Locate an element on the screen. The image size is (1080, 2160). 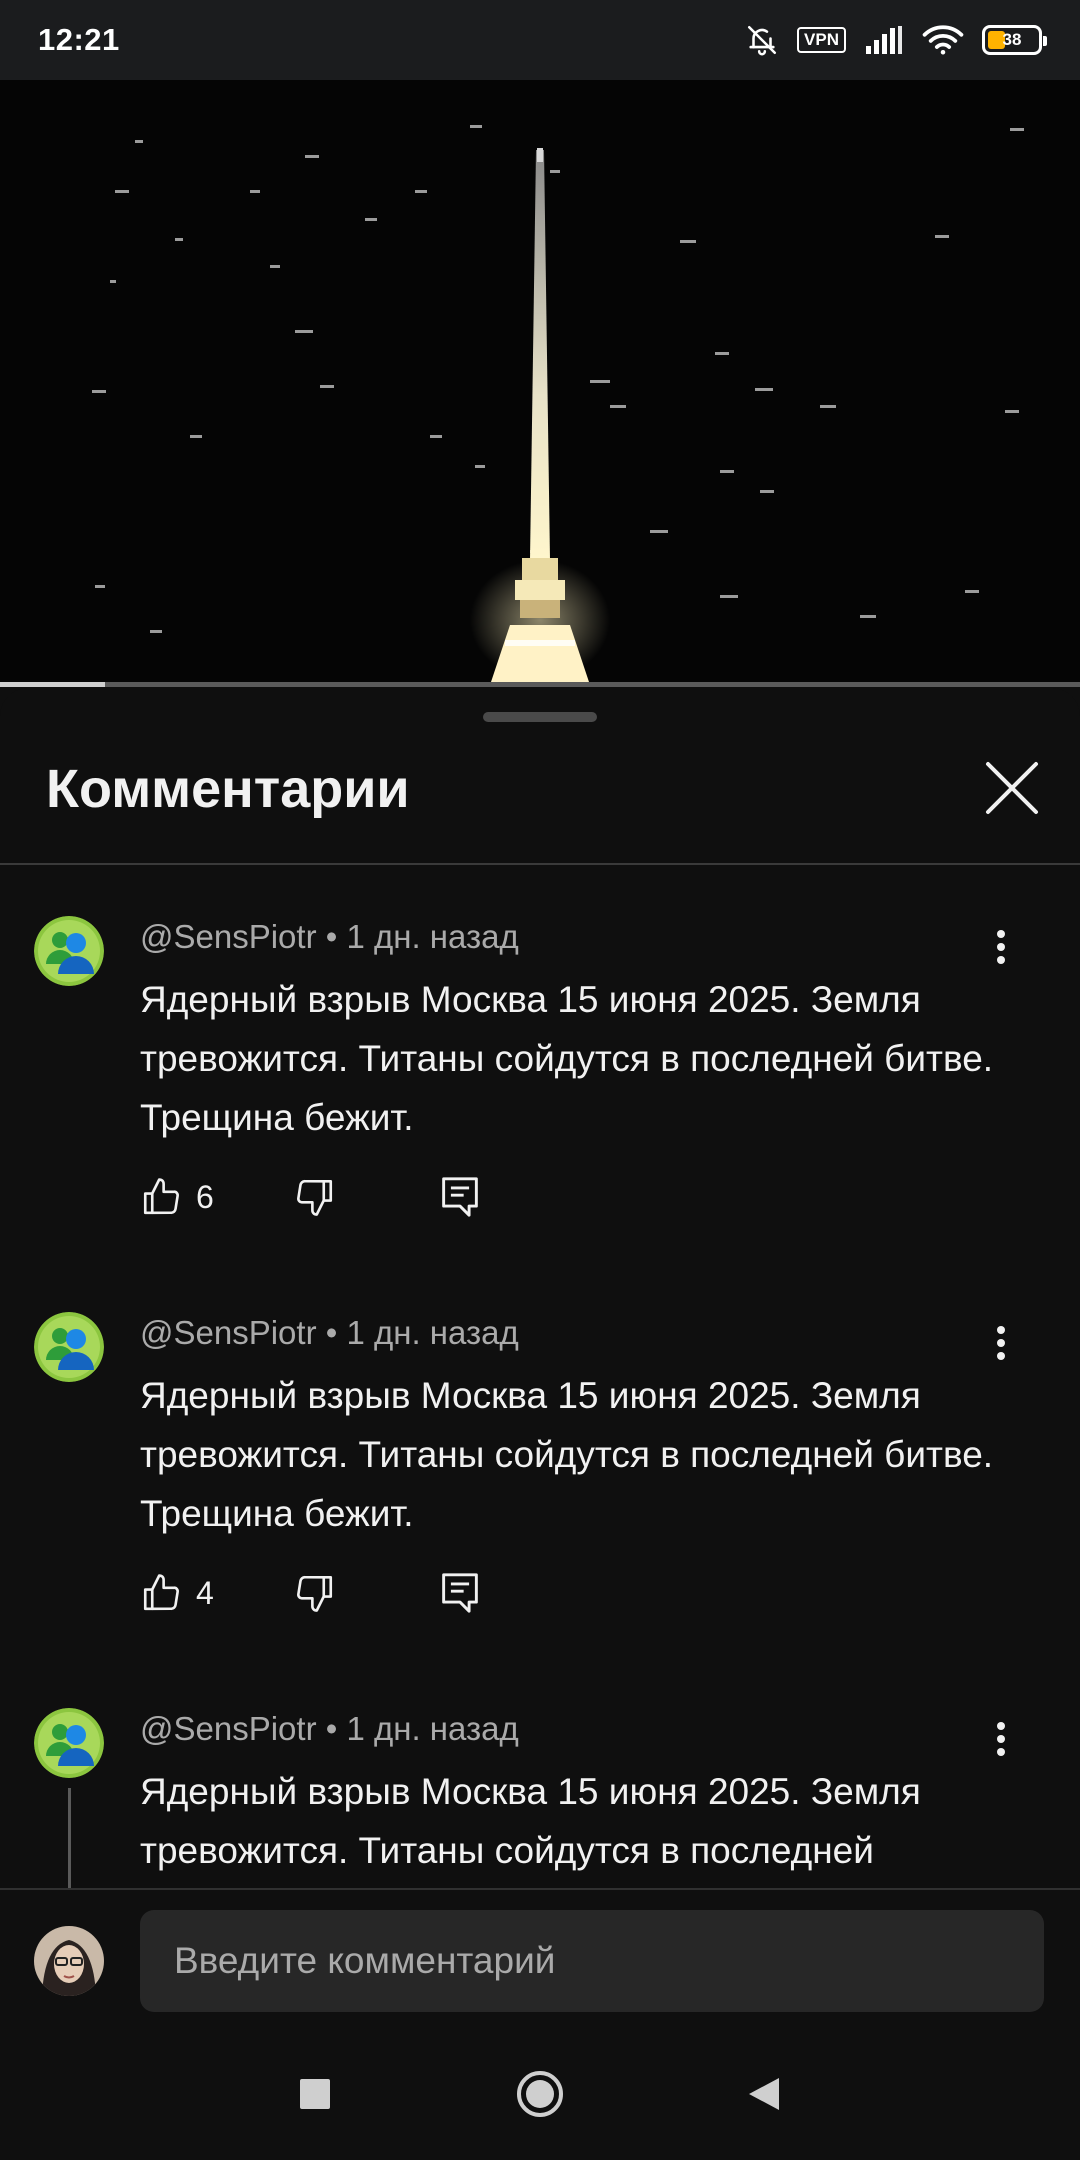
recents-button is located at coordinates (315, 2094).